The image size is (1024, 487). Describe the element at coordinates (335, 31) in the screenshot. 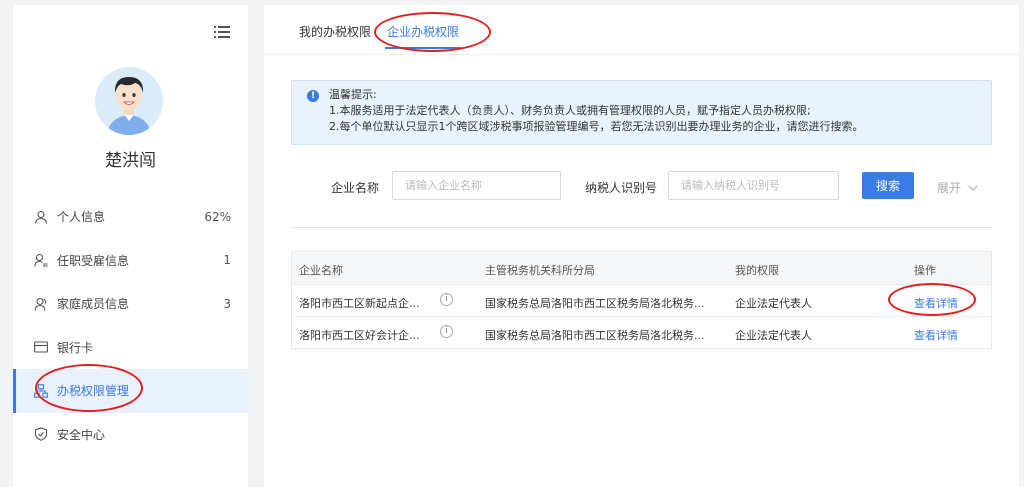

I see `tab-my-tax-permission: 我的办税权限` at that location.